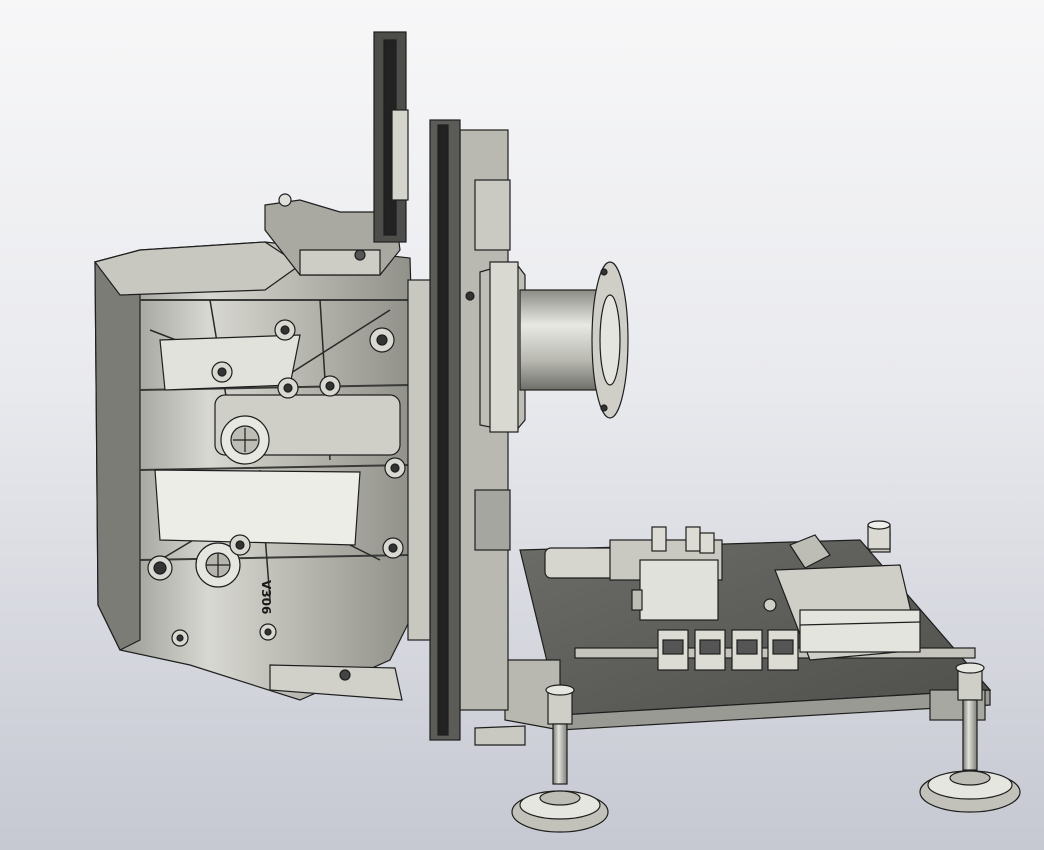 The width and height of the screenshot is (1044, 850). What do you see at coordinates (266, 597) in the screenshot?
I see `engraved-text: V306` at bounding box center [266, 597].